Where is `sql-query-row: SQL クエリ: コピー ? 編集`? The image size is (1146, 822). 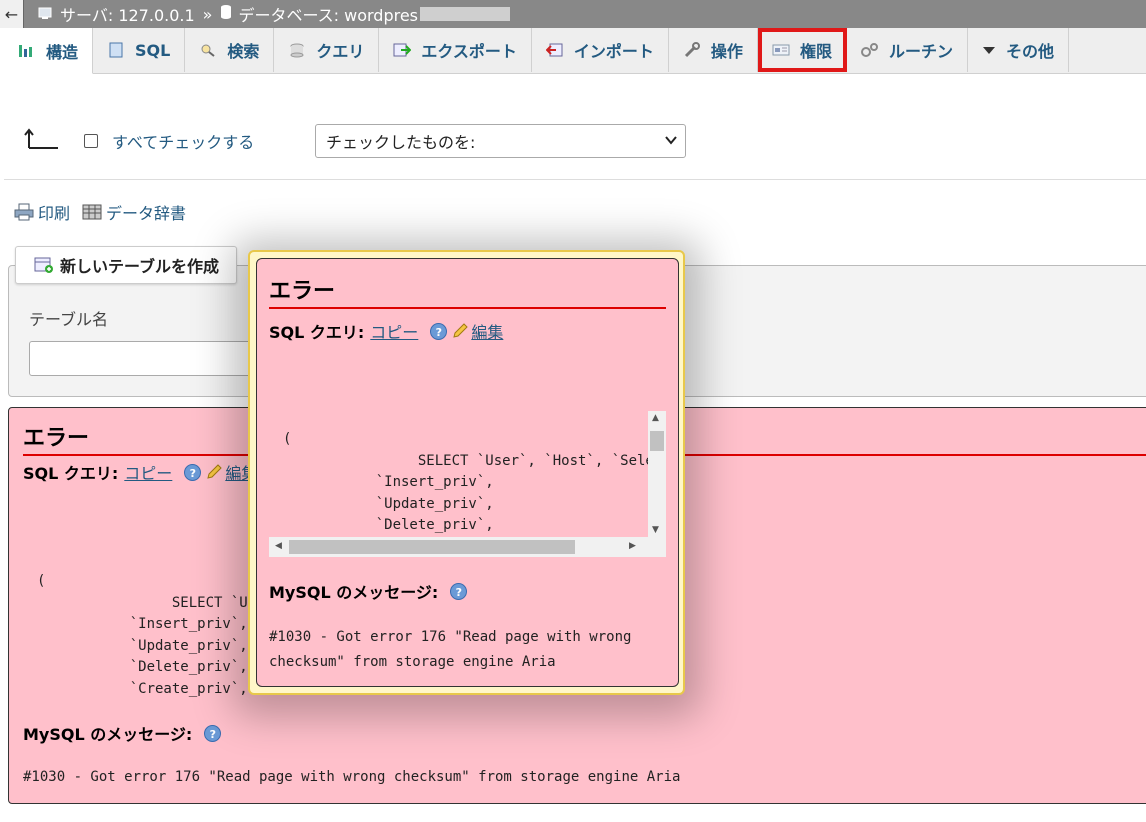 sql-query-row: SQL クエリ: コピー ? 編集 is located at coordinates (140, 472).